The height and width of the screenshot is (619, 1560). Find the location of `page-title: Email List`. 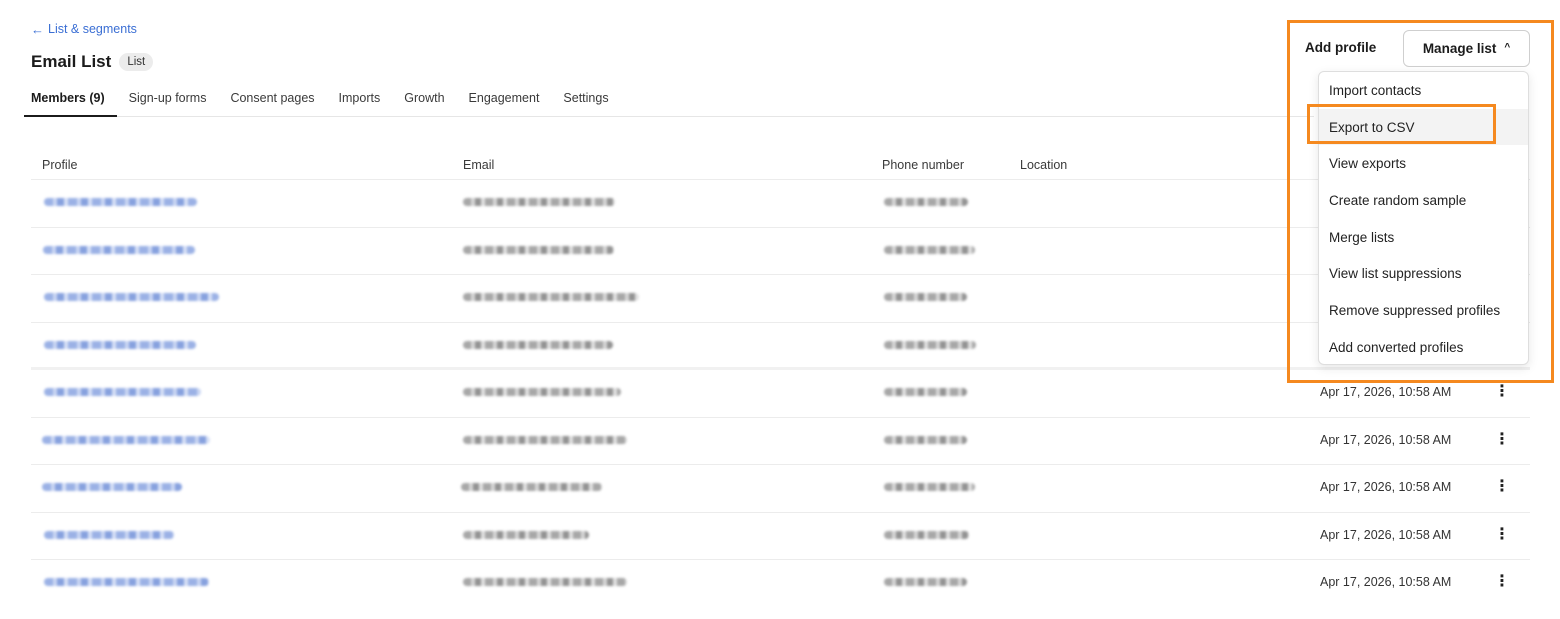

page-title: Email List is located at coordinates (71, 61).